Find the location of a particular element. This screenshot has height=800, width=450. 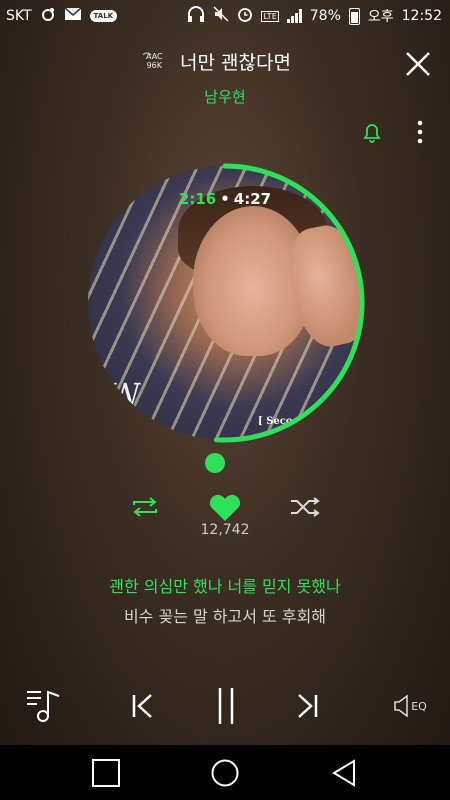

lyric-current: 괜한 의심만 했나 너를 믿지 못했나 is located at coordinates (225, 585).